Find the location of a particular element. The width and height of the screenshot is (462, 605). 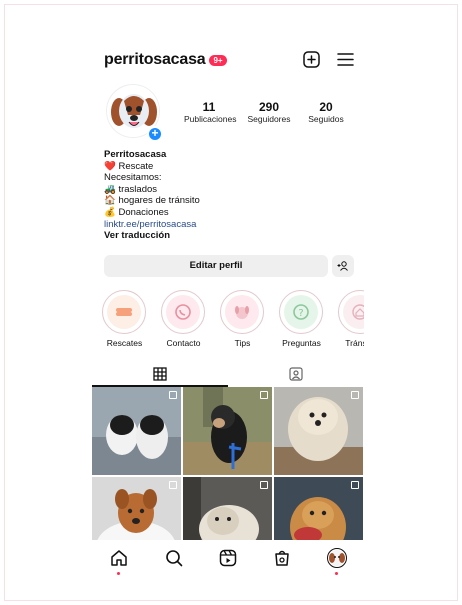

highlight-preguntas: ? Preguntas is located at coordinates (301, 321).